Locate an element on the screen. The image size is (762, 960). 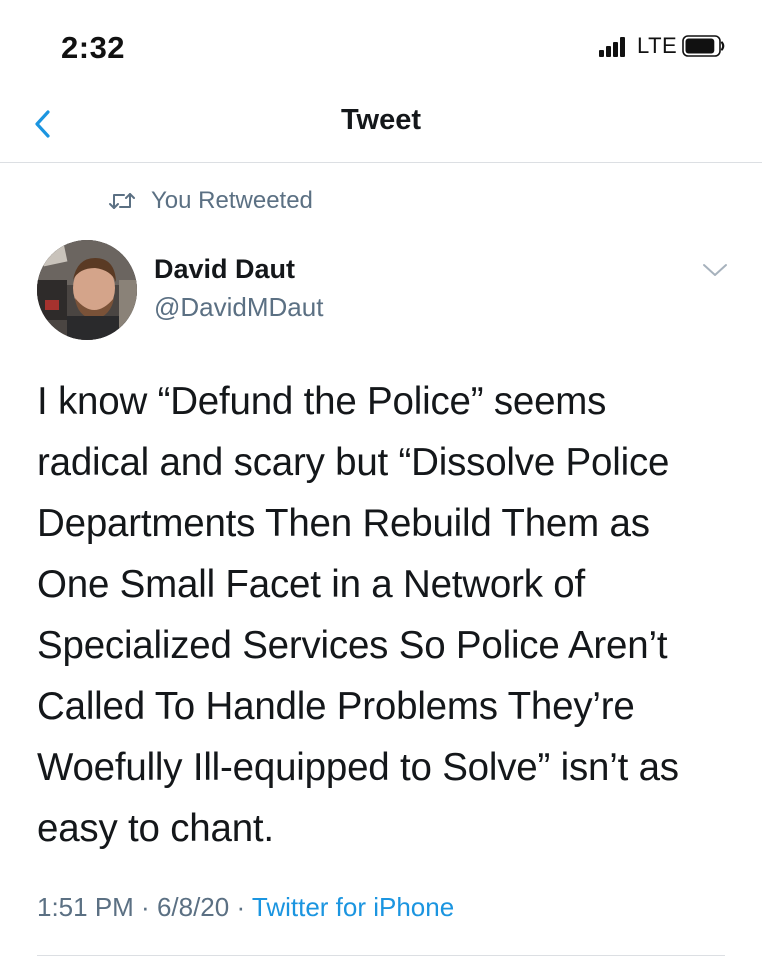
chevron-down-icon is located at coordinates (715, 270).